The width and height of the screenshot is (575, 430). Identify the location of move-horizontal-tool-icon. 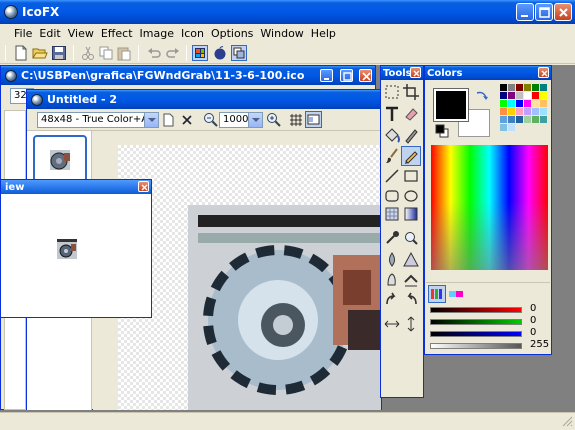
(392, 324).